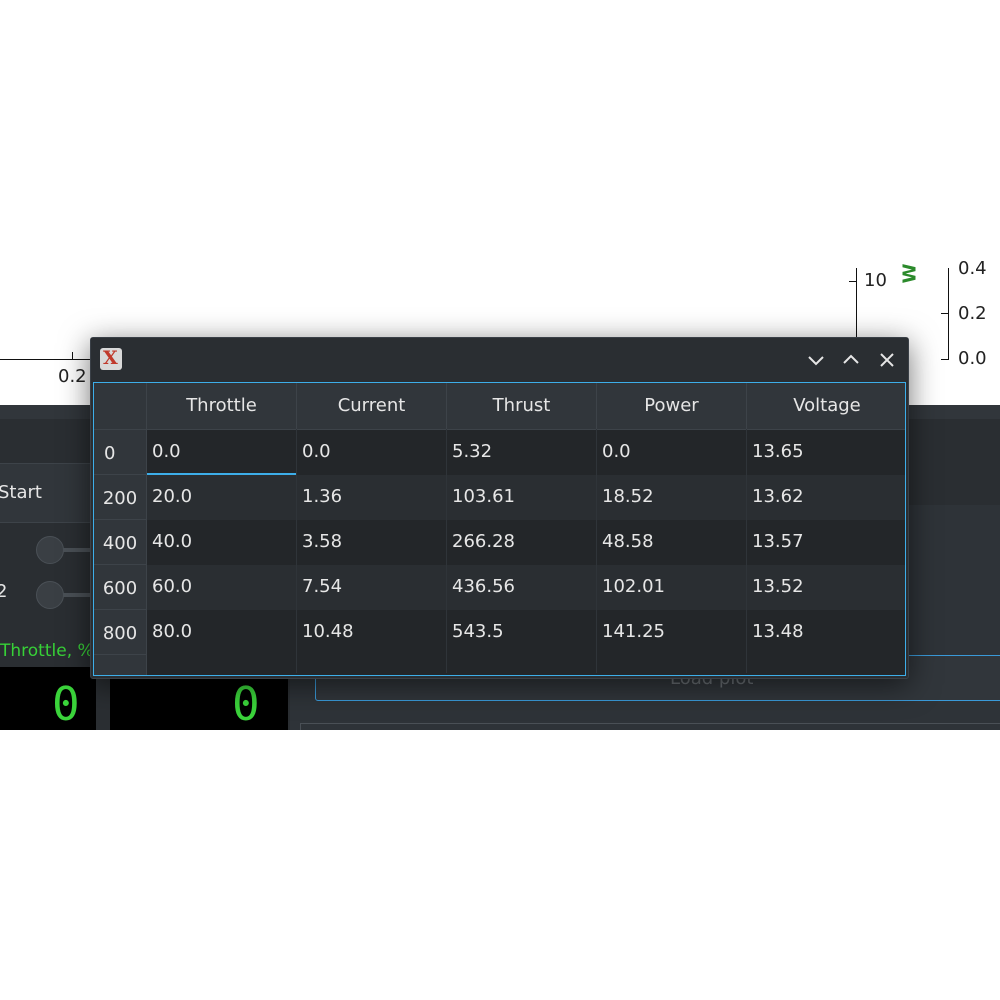 The width and height of the screenshot is (1000, 1000). Describe the element at coordinates (875, 280) in the screenshot. I see `plot-right-axis-tick-label: 10` at that location.